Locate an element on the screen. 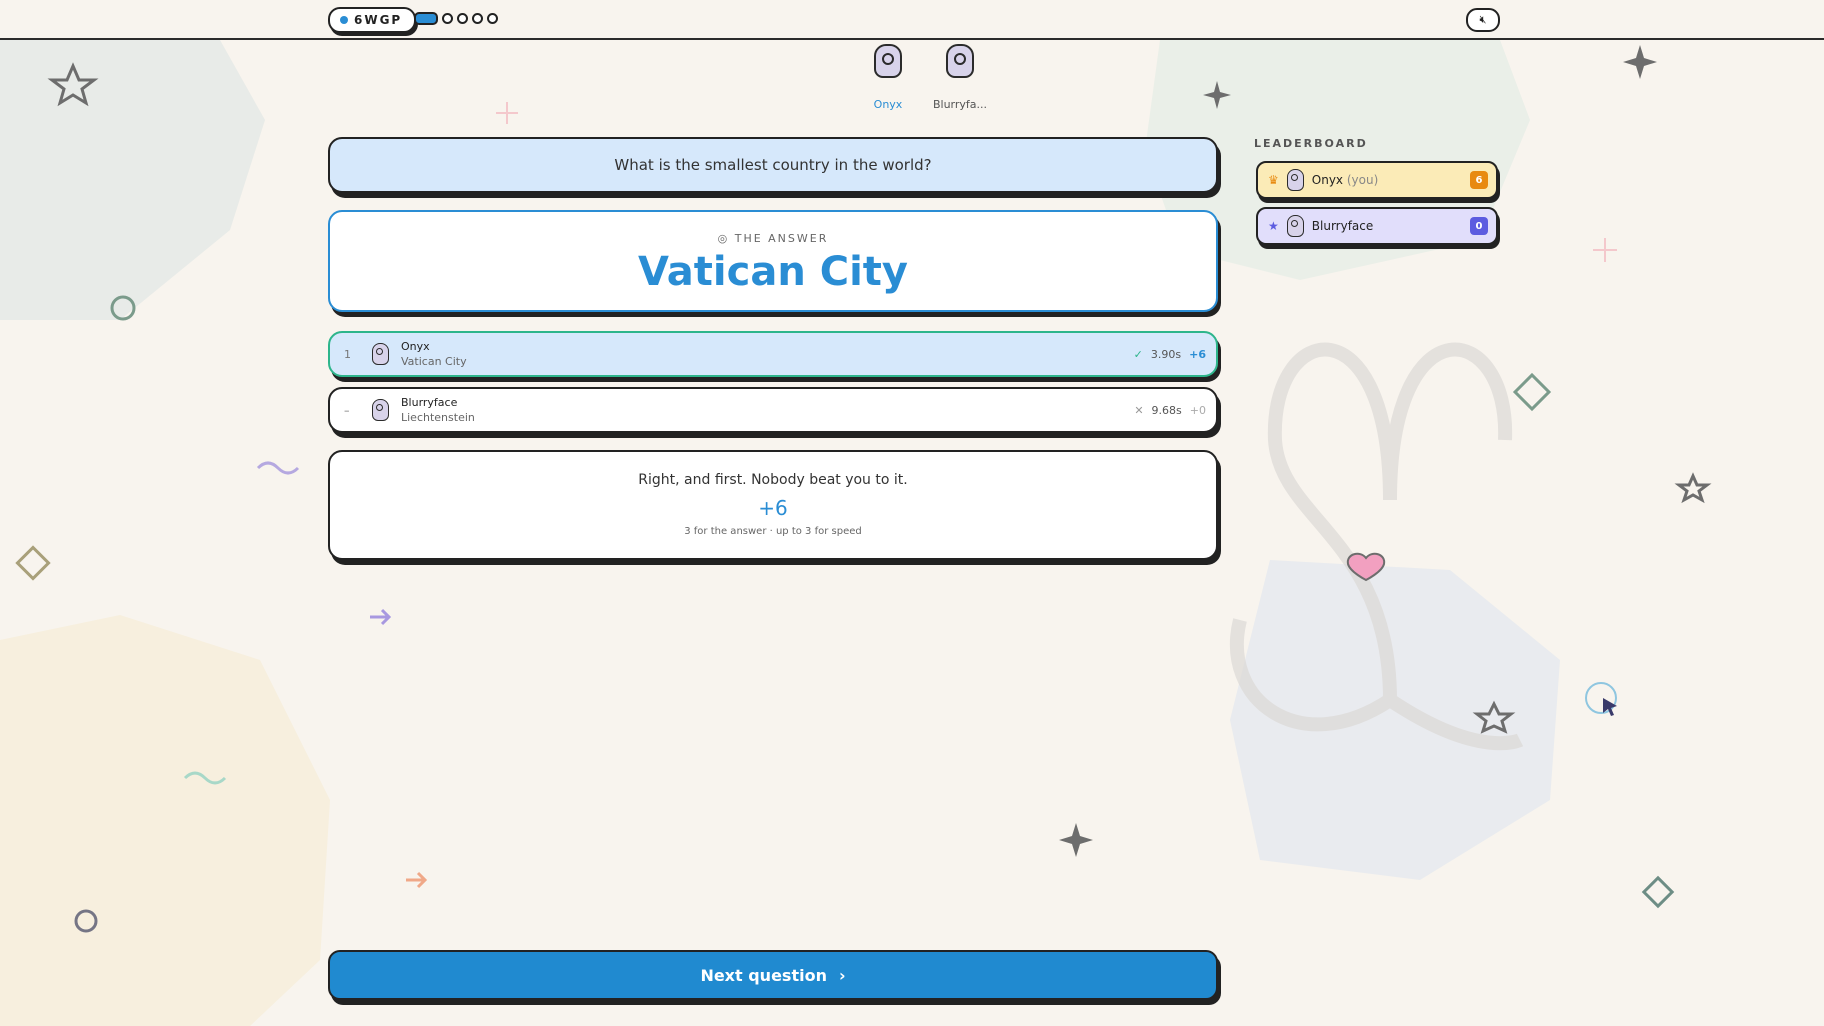 This screenshot has height=1026, width=1824. crown-icon: ♛ is located at coordinates (1273, 180).